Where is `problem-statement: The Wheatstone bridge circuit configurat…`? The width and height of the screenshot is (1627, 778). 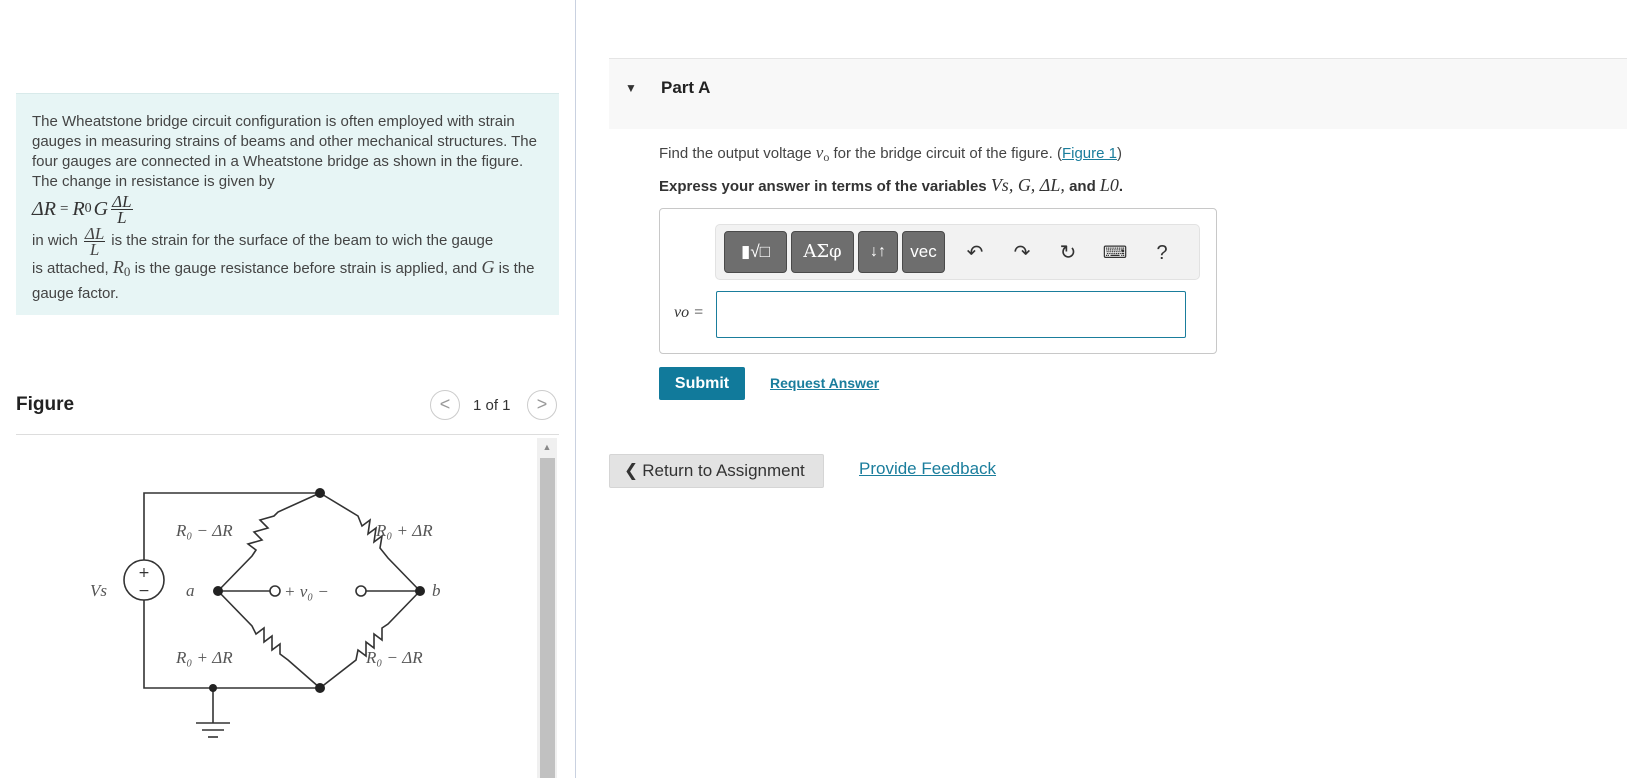 problem-statement: The Wheatstone bridge circuit configurat… is located at coordinates (287, 204).